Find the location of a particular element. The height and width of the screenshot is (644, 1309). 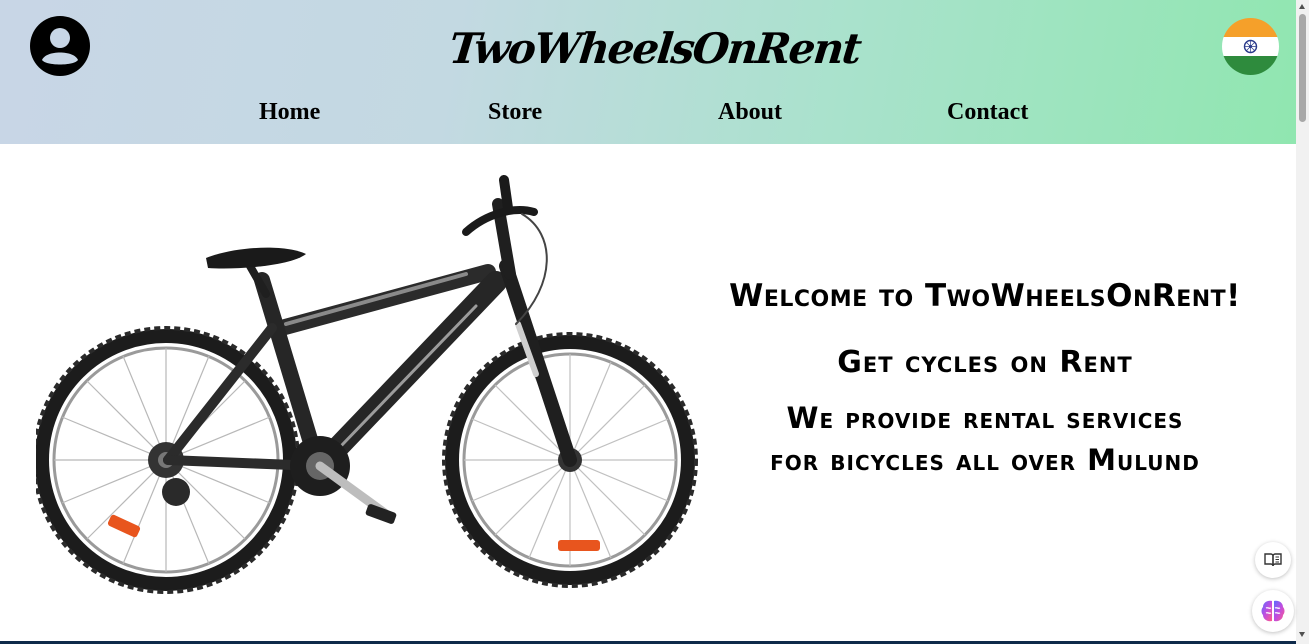

nav-about-link: About is located at coordinates (750, 112).